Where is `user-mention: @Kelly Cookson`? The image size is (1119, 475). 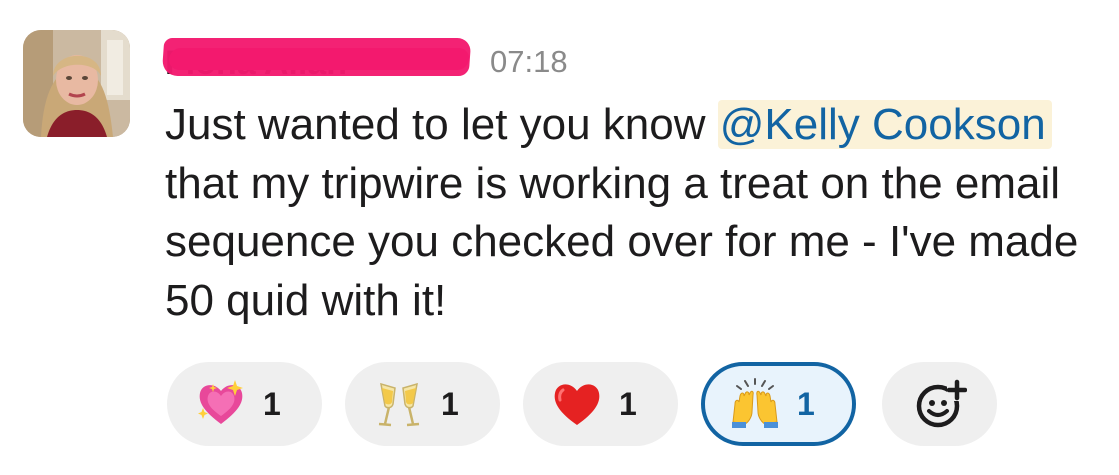
user-mention: @Kelly Cookson is located at coordinates (884, 124).